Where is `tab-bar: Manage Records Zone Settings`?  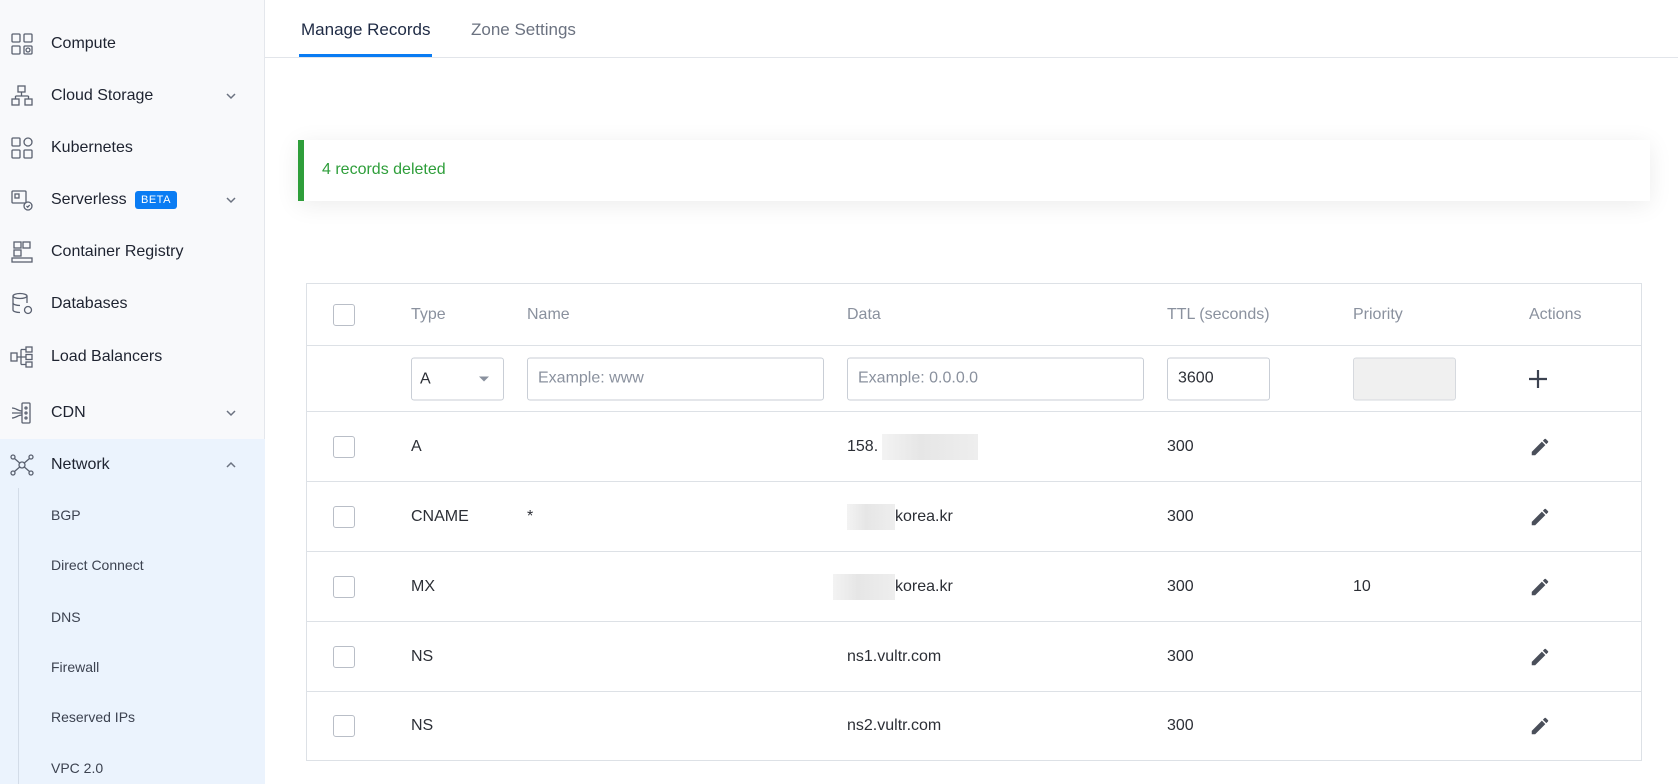
tab-bar: Manage Records Zone Settings is located at coordinates (971, 29).